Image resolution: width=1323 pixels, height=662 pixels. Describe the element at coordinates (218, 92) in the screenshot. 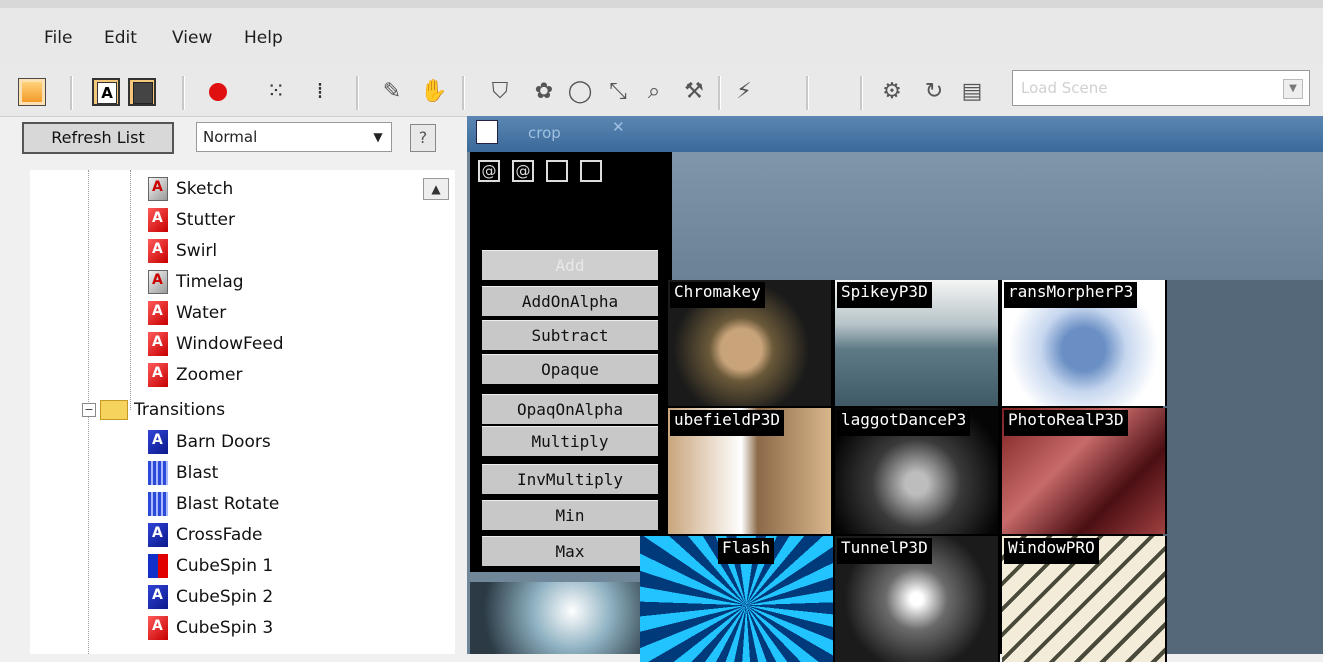

I see `record-button` at that location.